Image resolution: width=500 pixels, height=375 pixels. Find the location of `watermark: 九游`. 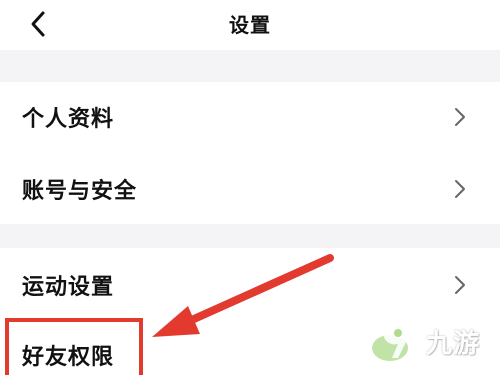

watermark: 九游 is located at coordinates (433, 341).